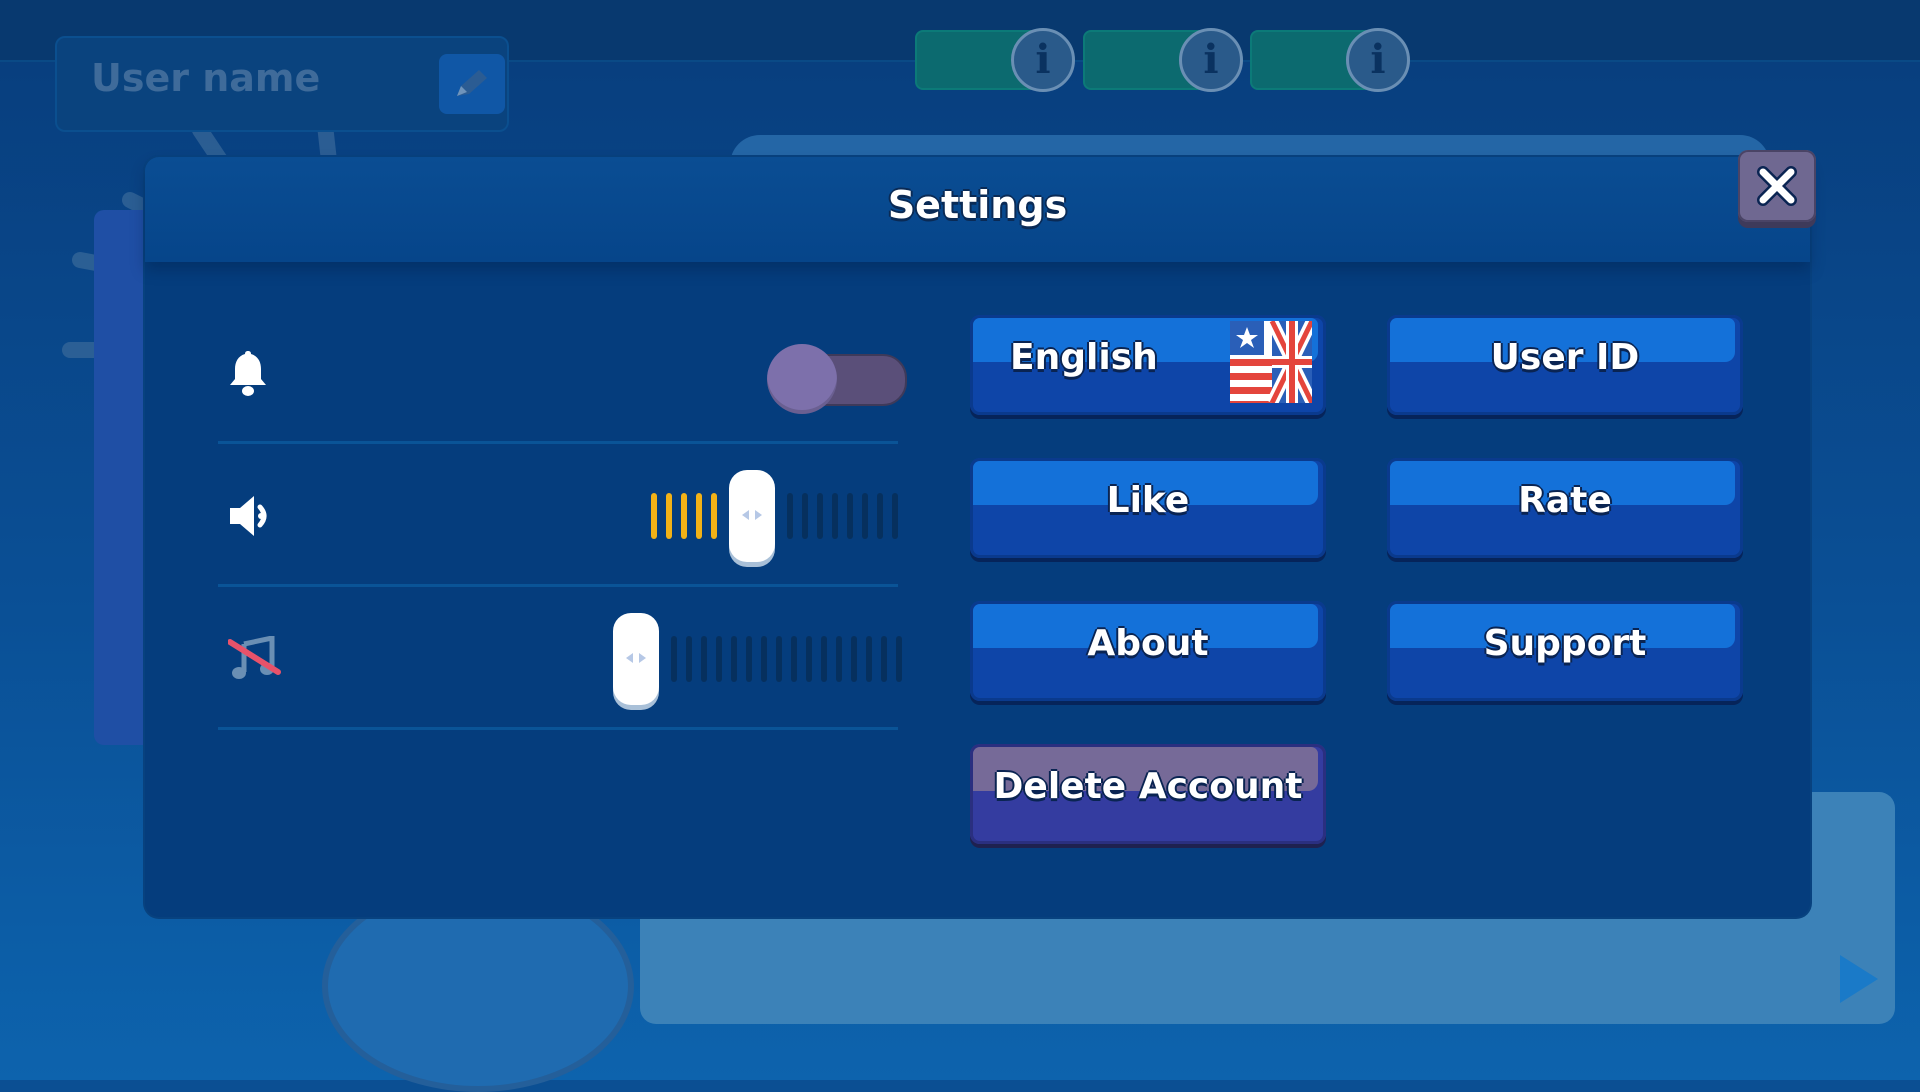  I want to click on user-id-button: User ID, so click(1565, 365).